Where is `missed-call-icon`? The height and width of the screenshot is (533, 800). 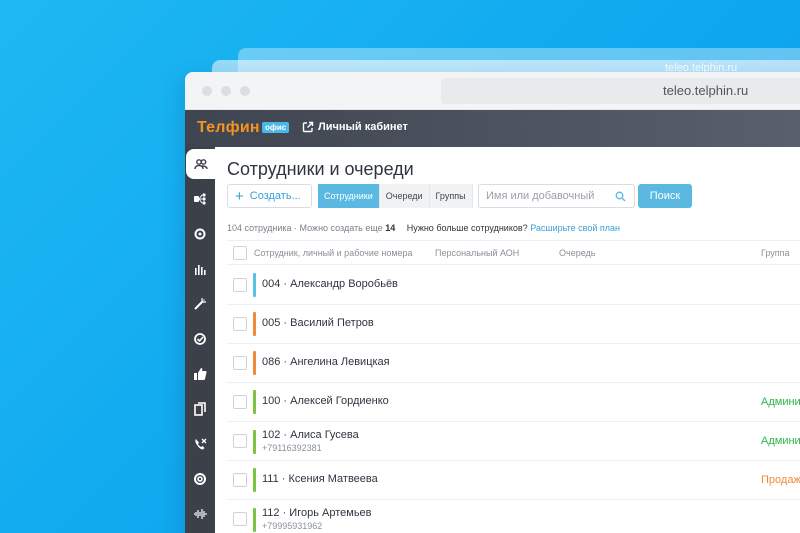
missed-call-icon is located at coordinates (201, 444).